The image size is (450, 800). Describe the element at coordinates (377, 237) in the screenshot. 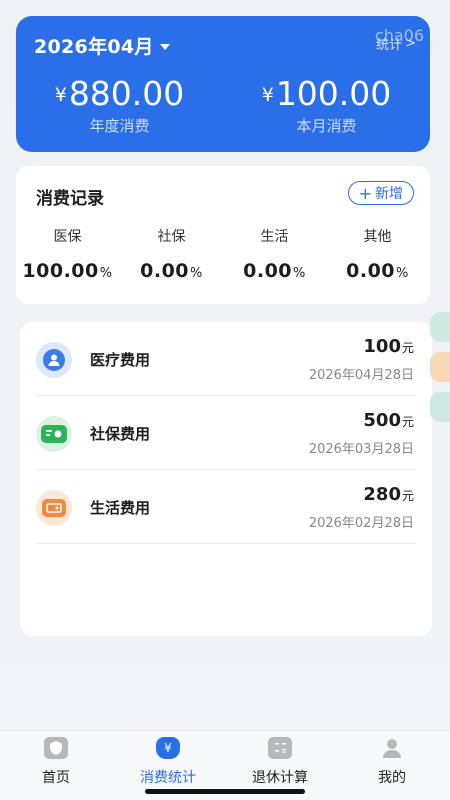

I see `category-label: 其他` at that location.